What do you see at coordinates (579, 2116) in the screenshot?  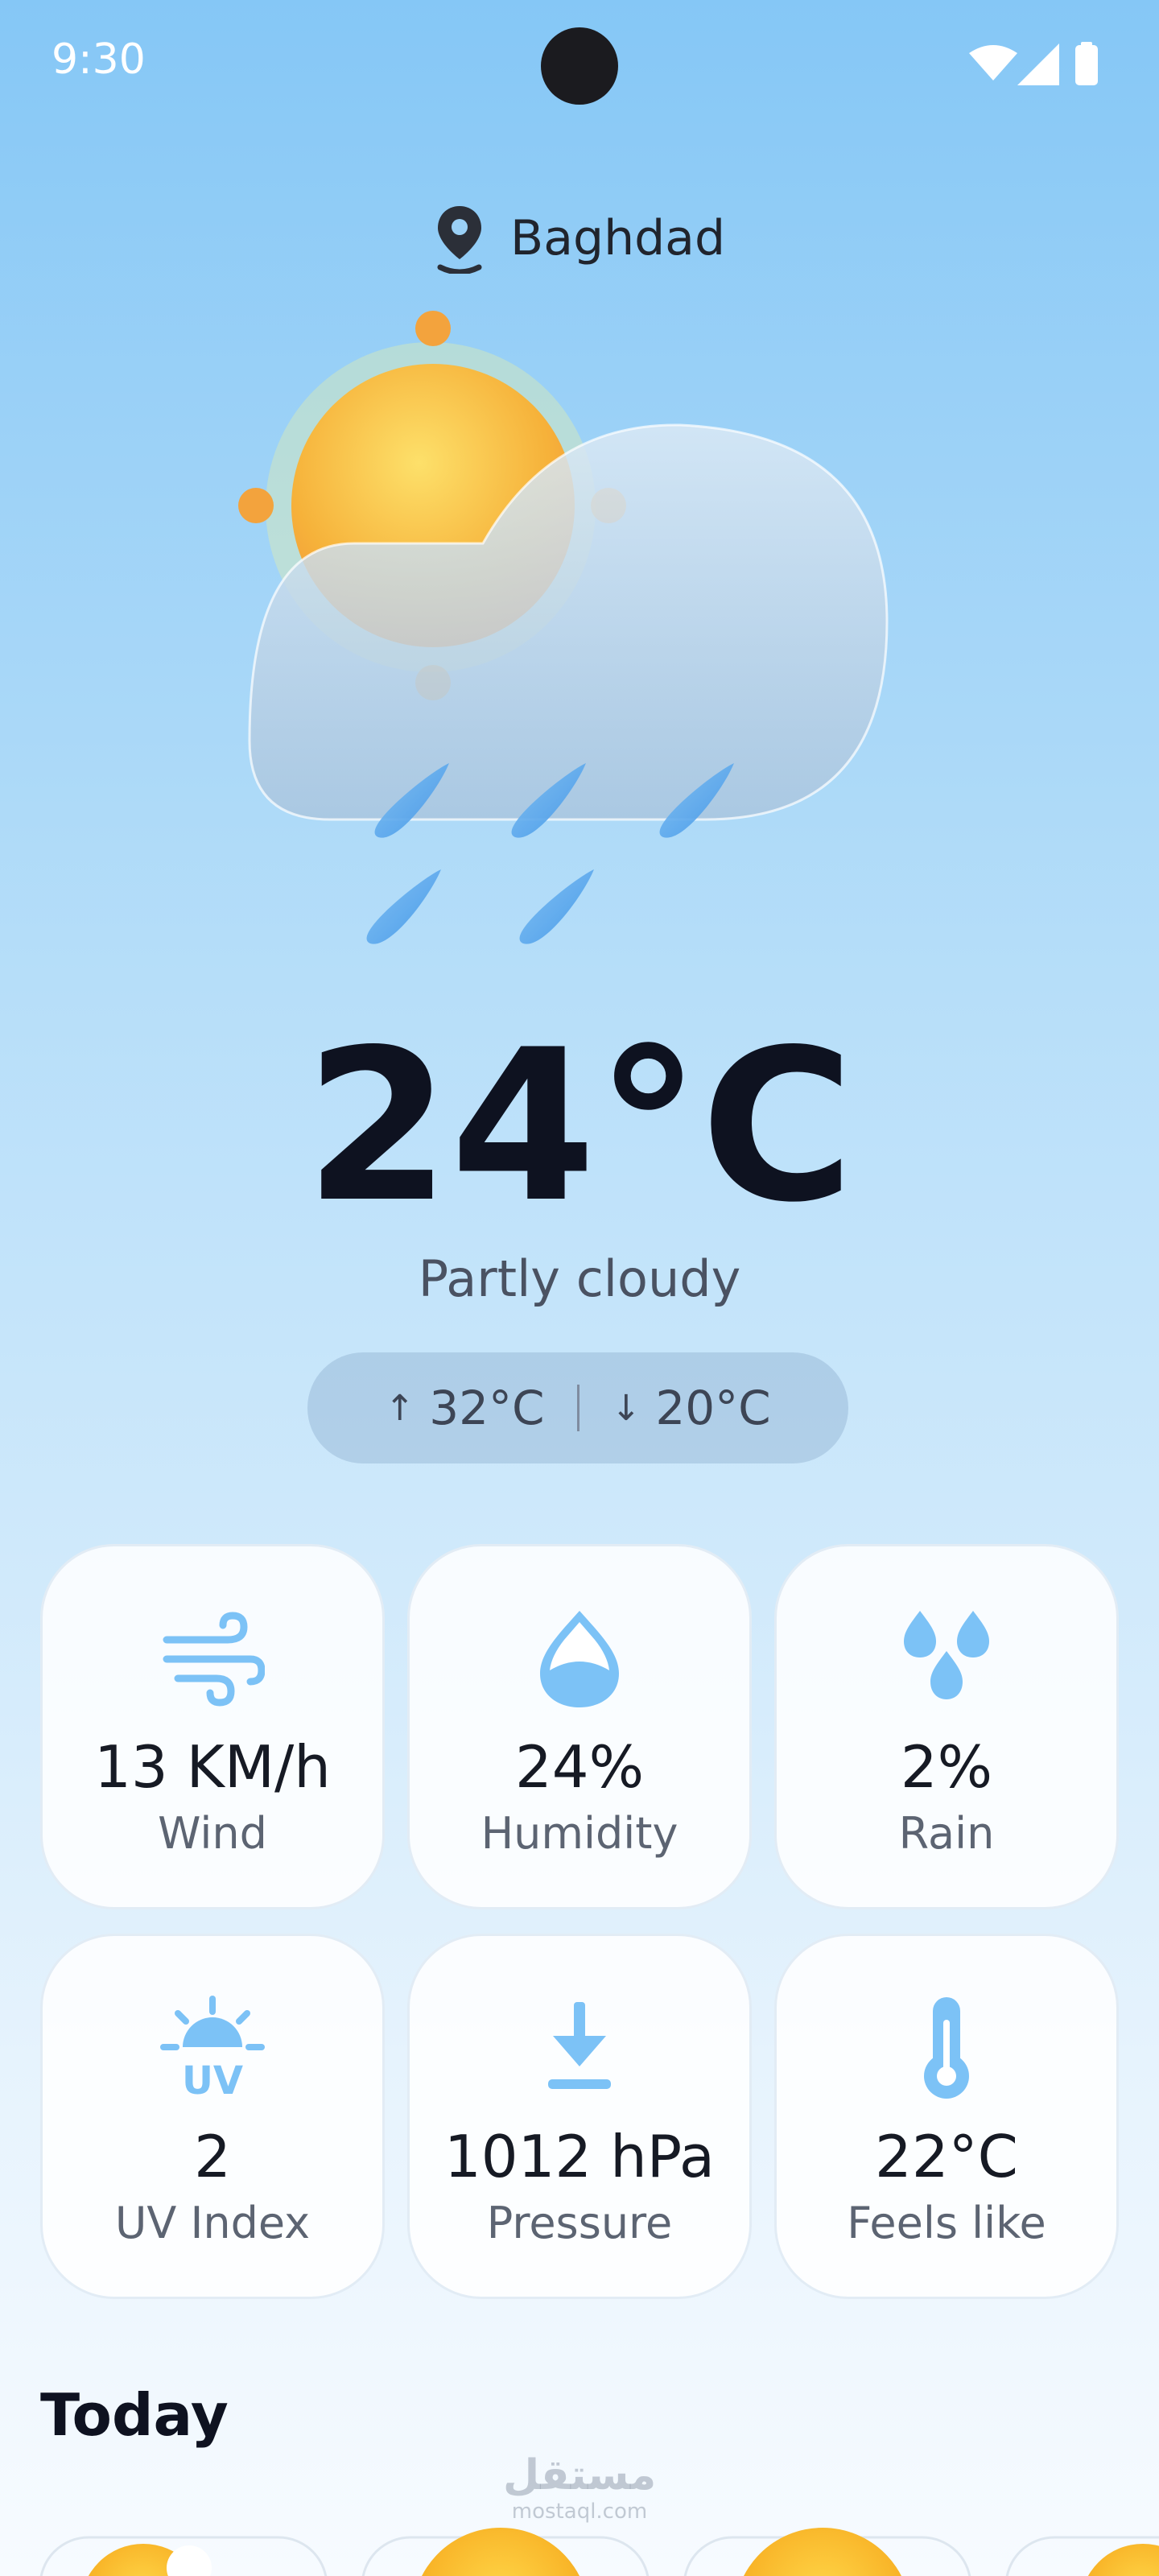 I see `pressure-card: 1012 hPa Pressure` at bounding box center [579, 2116].